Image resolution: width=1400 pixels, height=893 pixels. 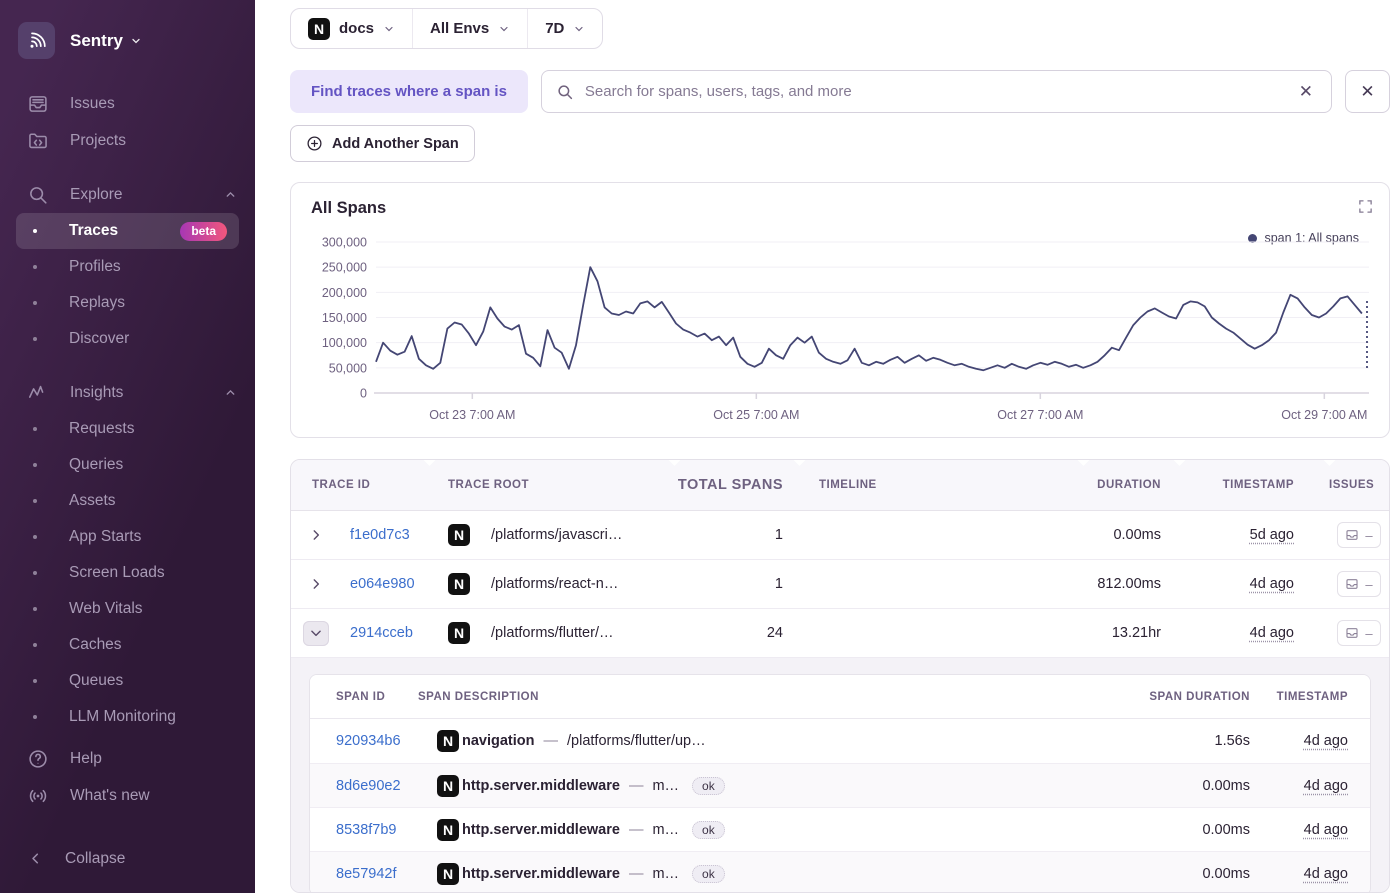 What do you see at coordinates (127, 758) in the screenshot?
I see `sidebar-item-help: Help` at bounding box center [127, 758].